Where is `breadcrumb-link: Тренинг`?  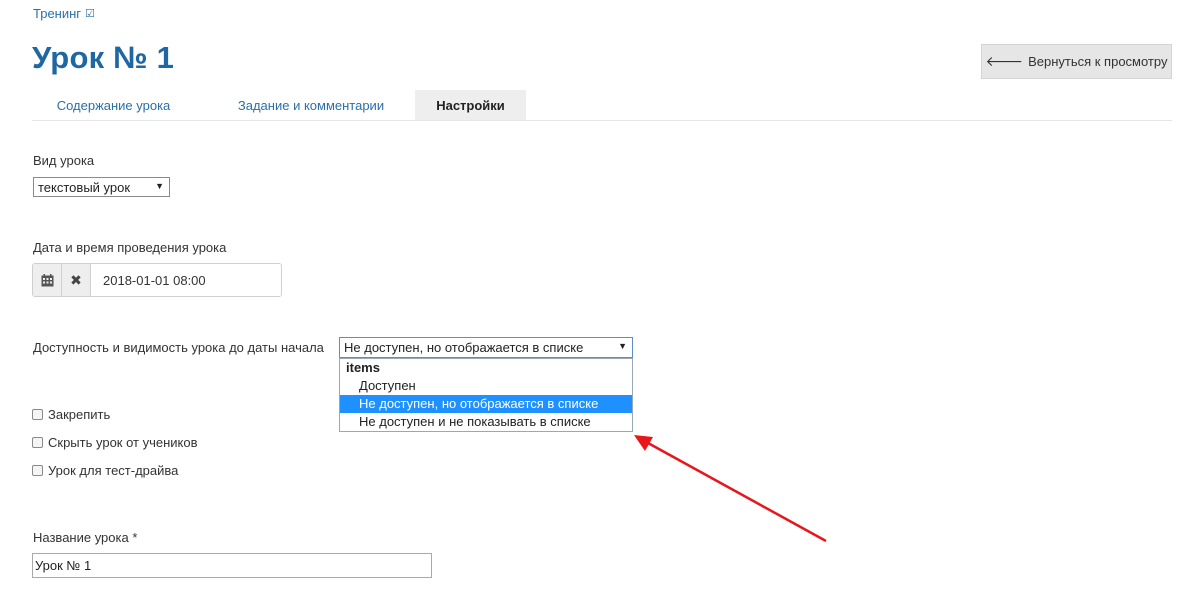 breadcrumb-link: Тренинг is located at coordinates (57, 13).